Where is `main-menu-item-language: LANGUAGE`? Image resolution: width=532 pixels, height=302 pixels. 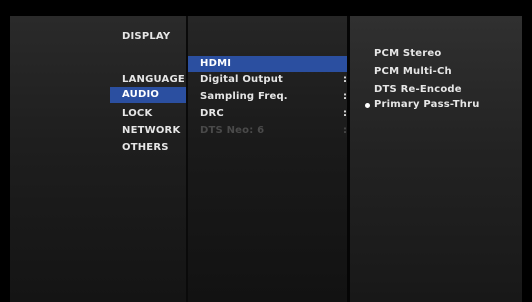
main-menu-item-language: LANGUAGE is located at coordinates (148, 80).